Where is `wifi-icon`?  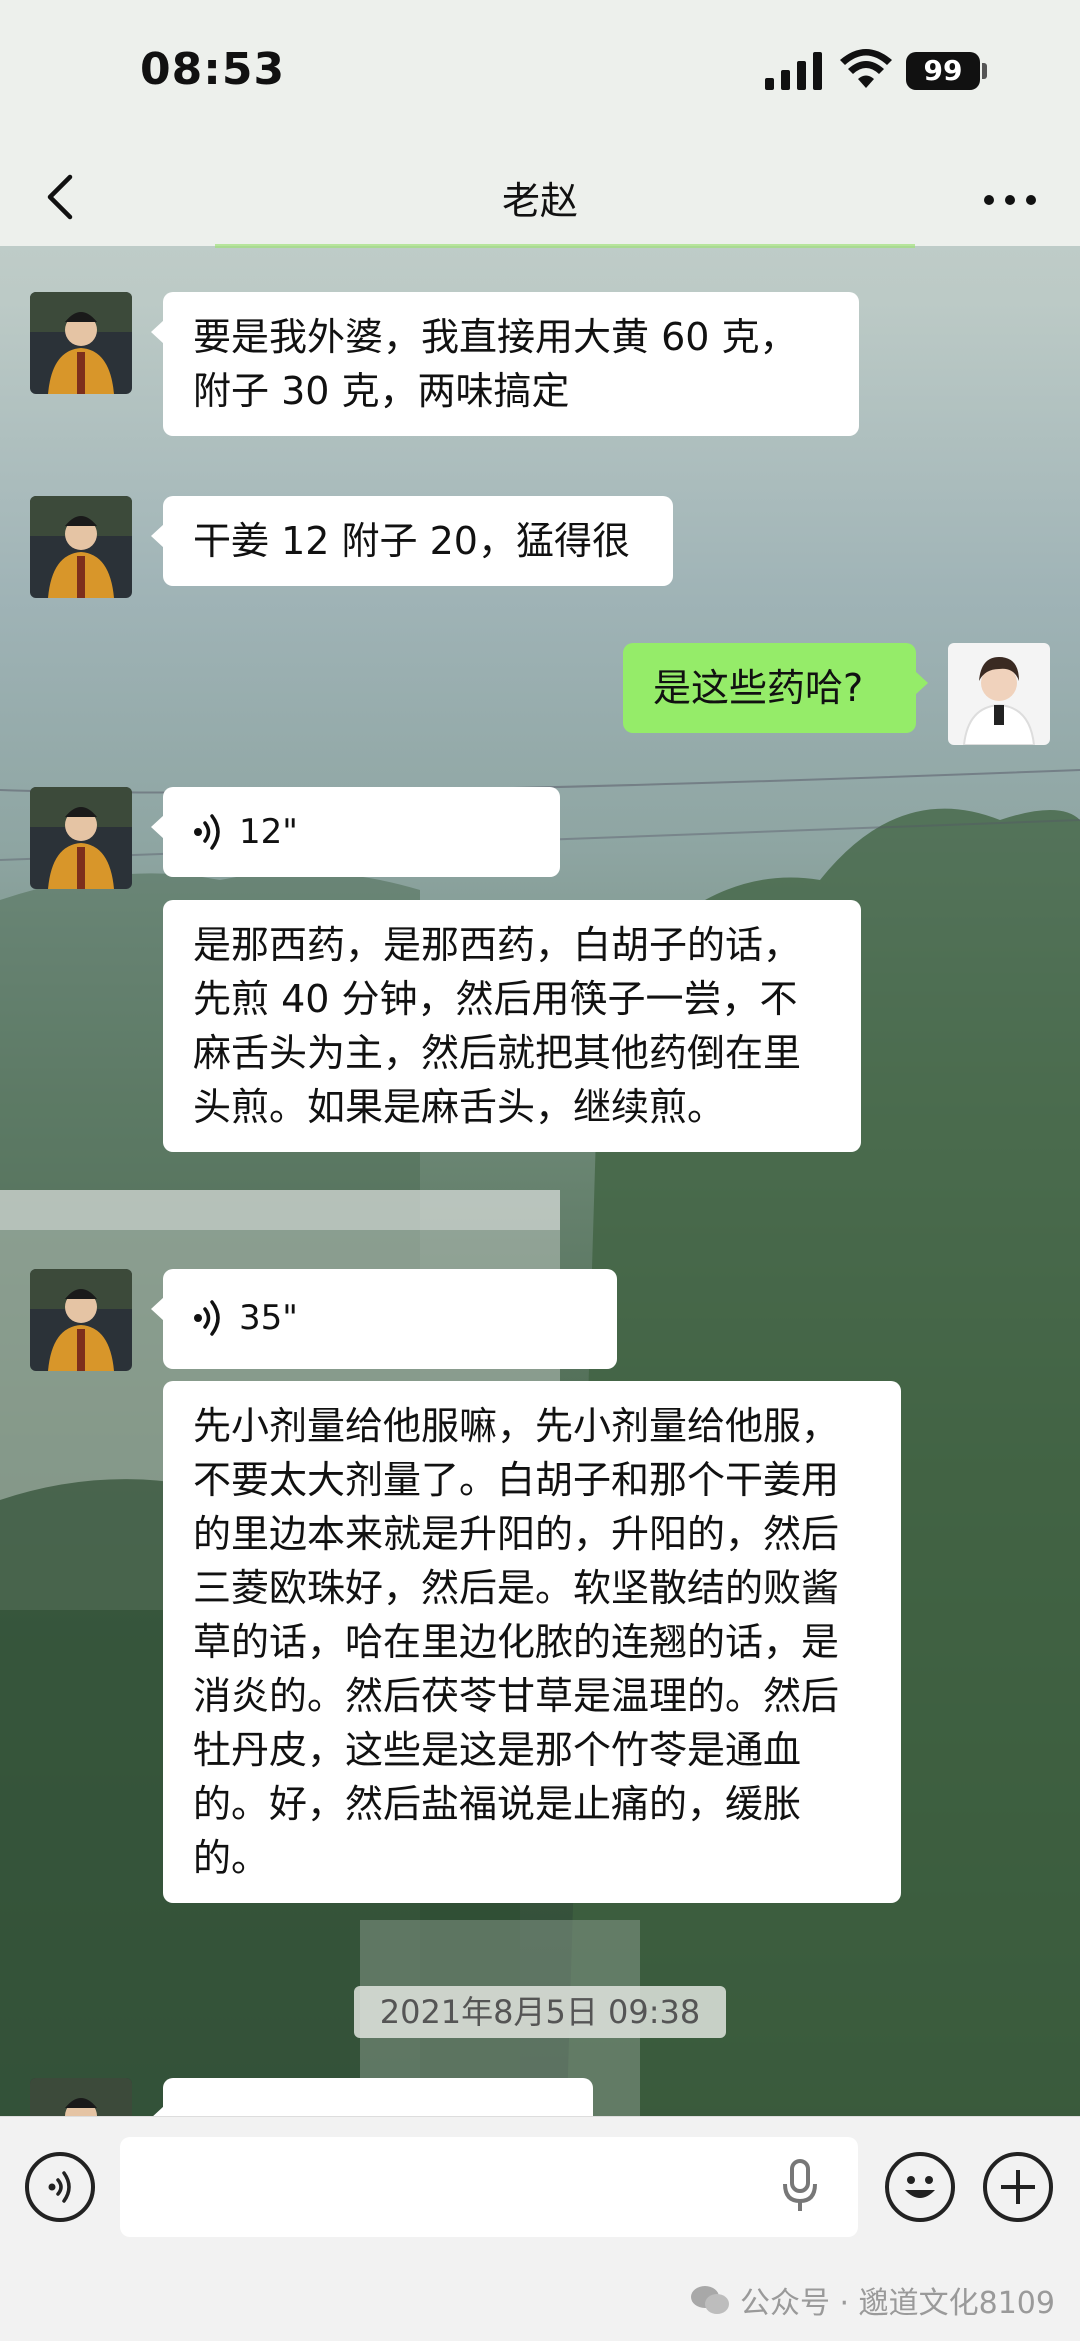 wifi-icon is located at coordinates (866, 68).